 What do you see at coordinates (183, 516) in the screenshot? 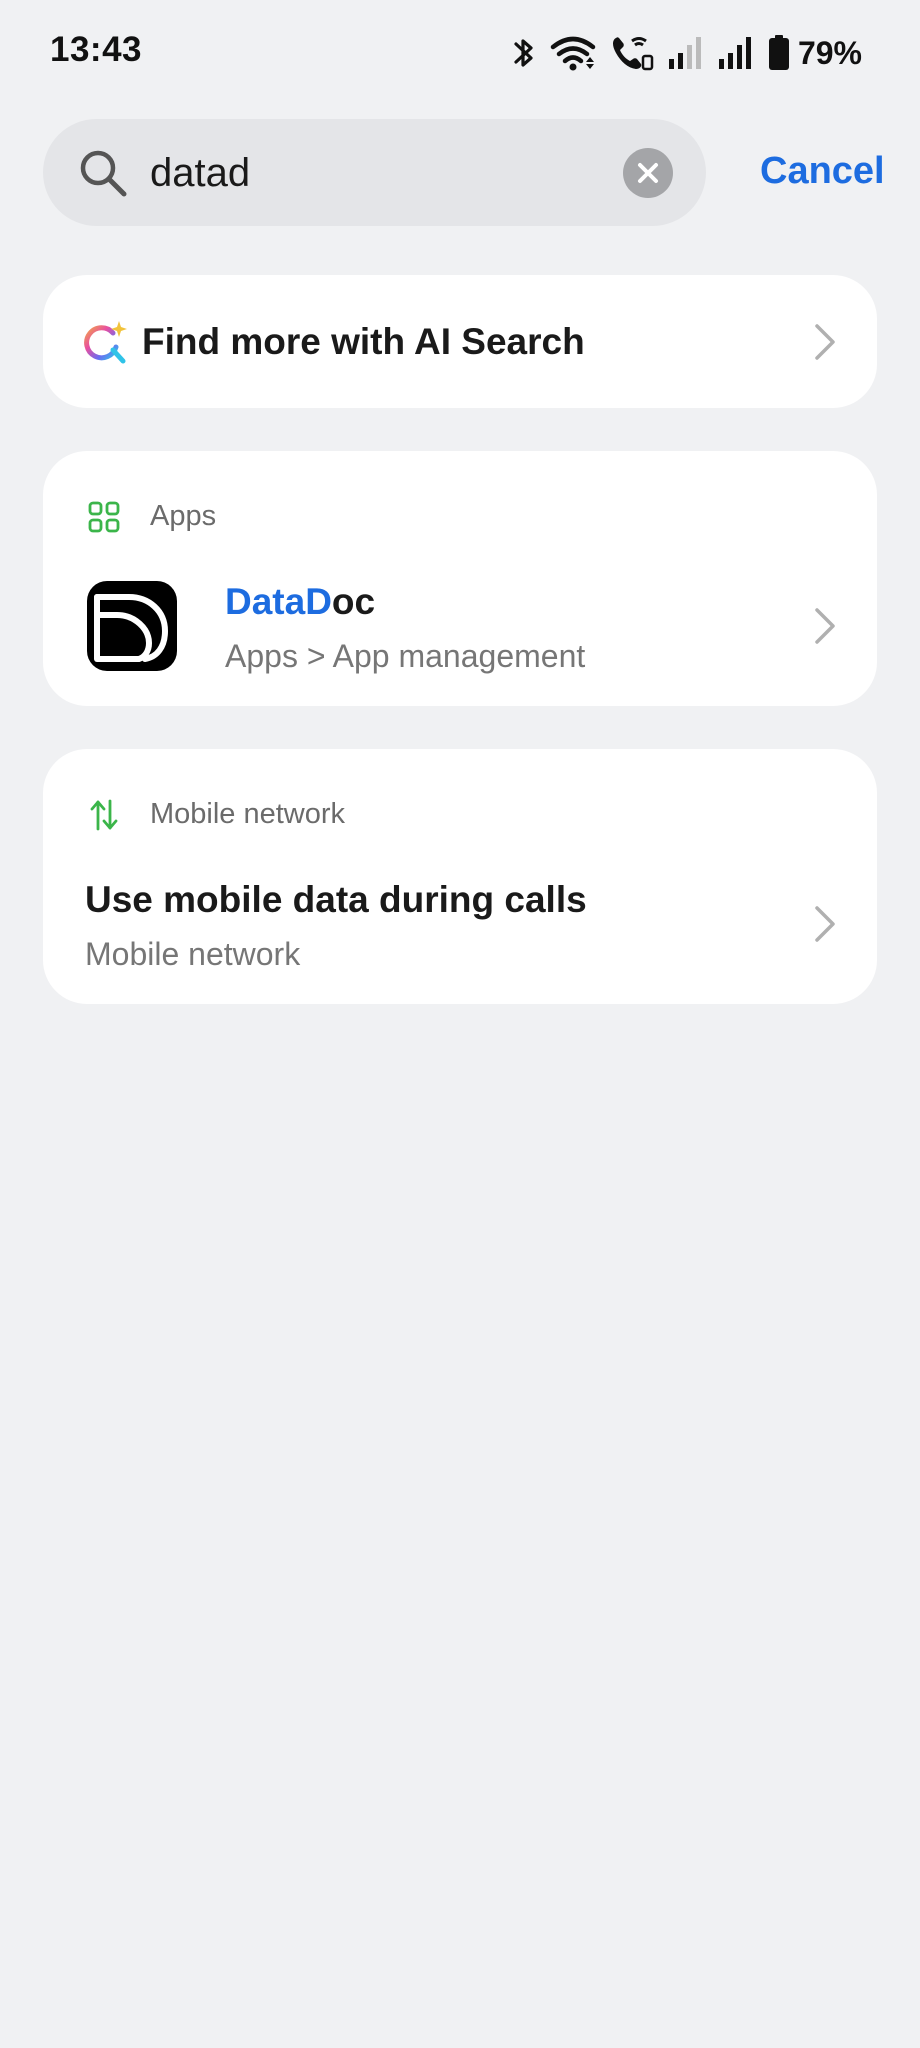
I see `apps-section-header: Apps` at bounding box center [183, 516].